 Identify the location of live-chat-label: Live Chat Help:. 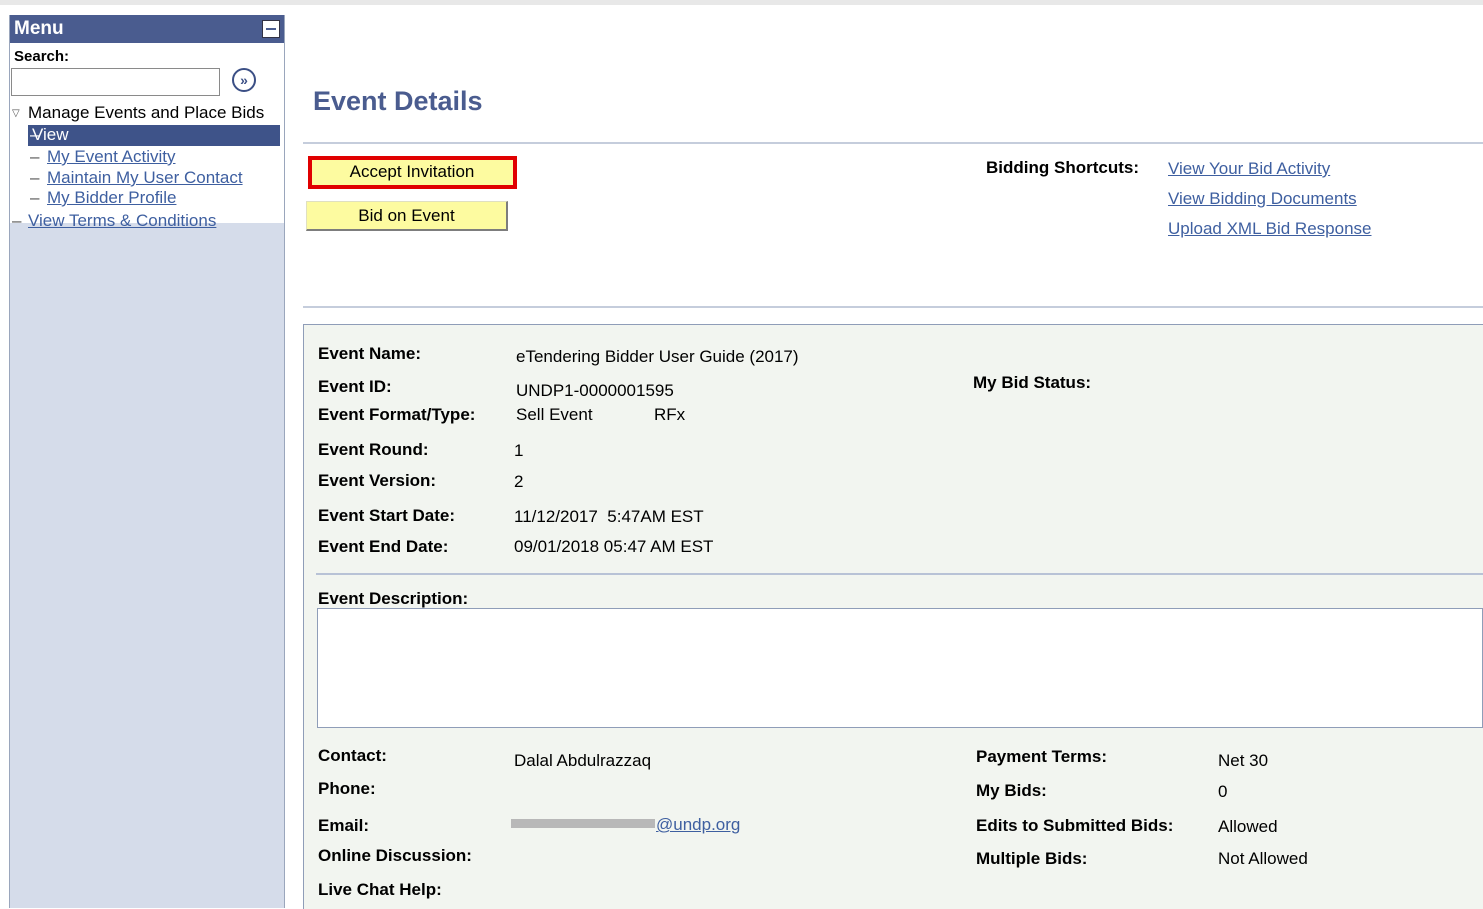
(380, 889).